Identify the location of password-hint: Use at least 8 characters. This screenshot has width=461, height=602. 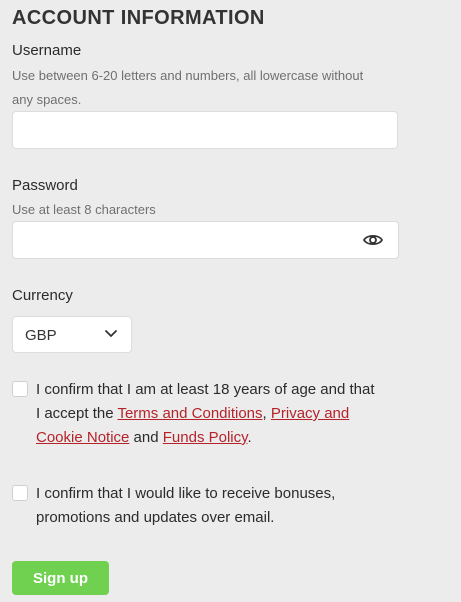
(84, 209).